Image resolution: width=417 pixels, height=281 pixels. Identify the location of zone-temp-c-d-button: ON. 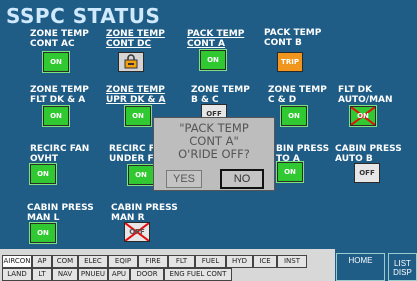
(294, 116).